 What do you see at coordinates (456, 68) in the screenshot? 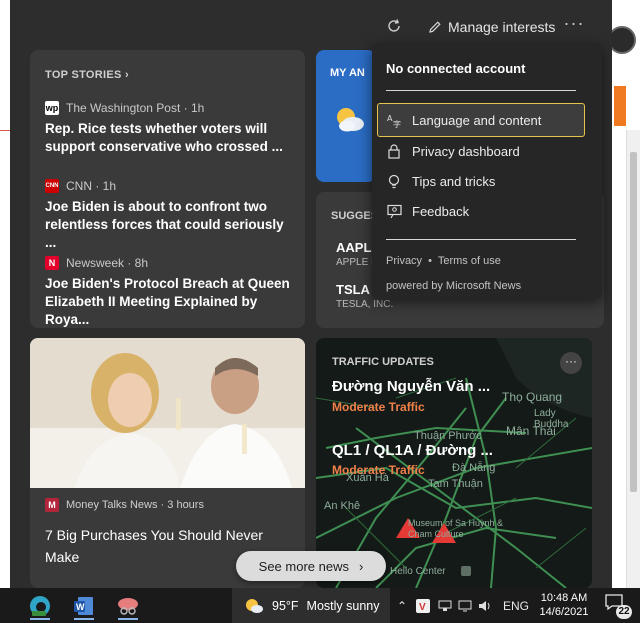
I see `account-status: No connected account` at bounding box center [456, 68].